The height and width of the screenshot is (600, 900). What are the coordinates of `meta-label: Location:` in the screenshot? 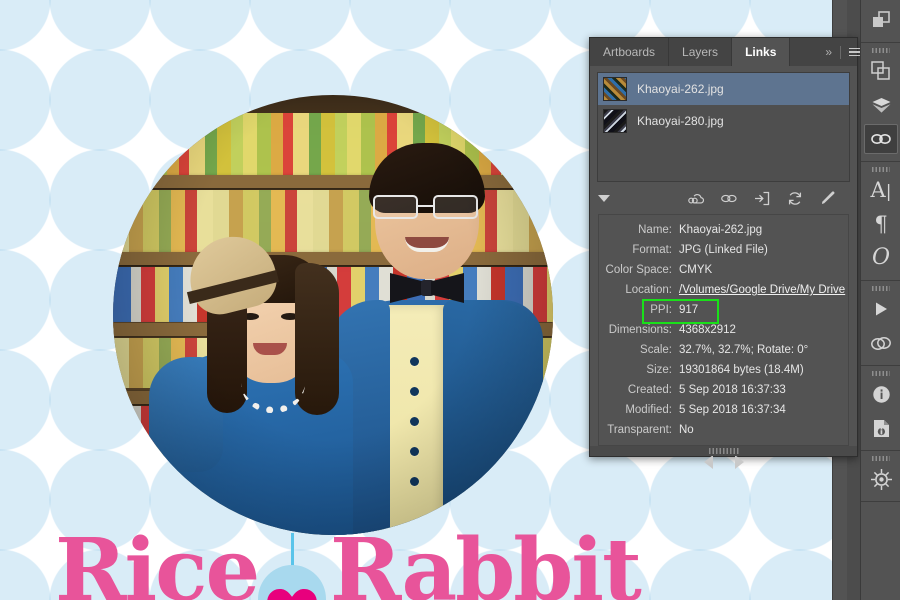 It's located at (648, 290).